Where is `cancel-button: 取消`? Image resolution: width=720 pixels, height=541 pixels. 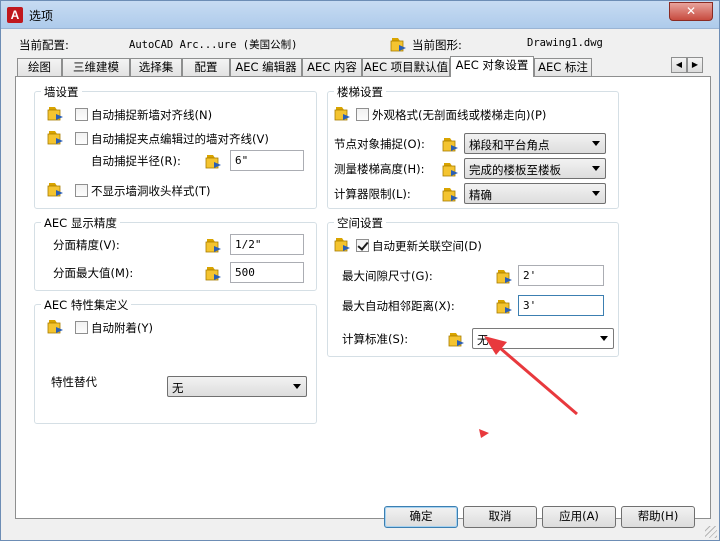 cancel-button: 取消 is located at coordinates (500, 517).